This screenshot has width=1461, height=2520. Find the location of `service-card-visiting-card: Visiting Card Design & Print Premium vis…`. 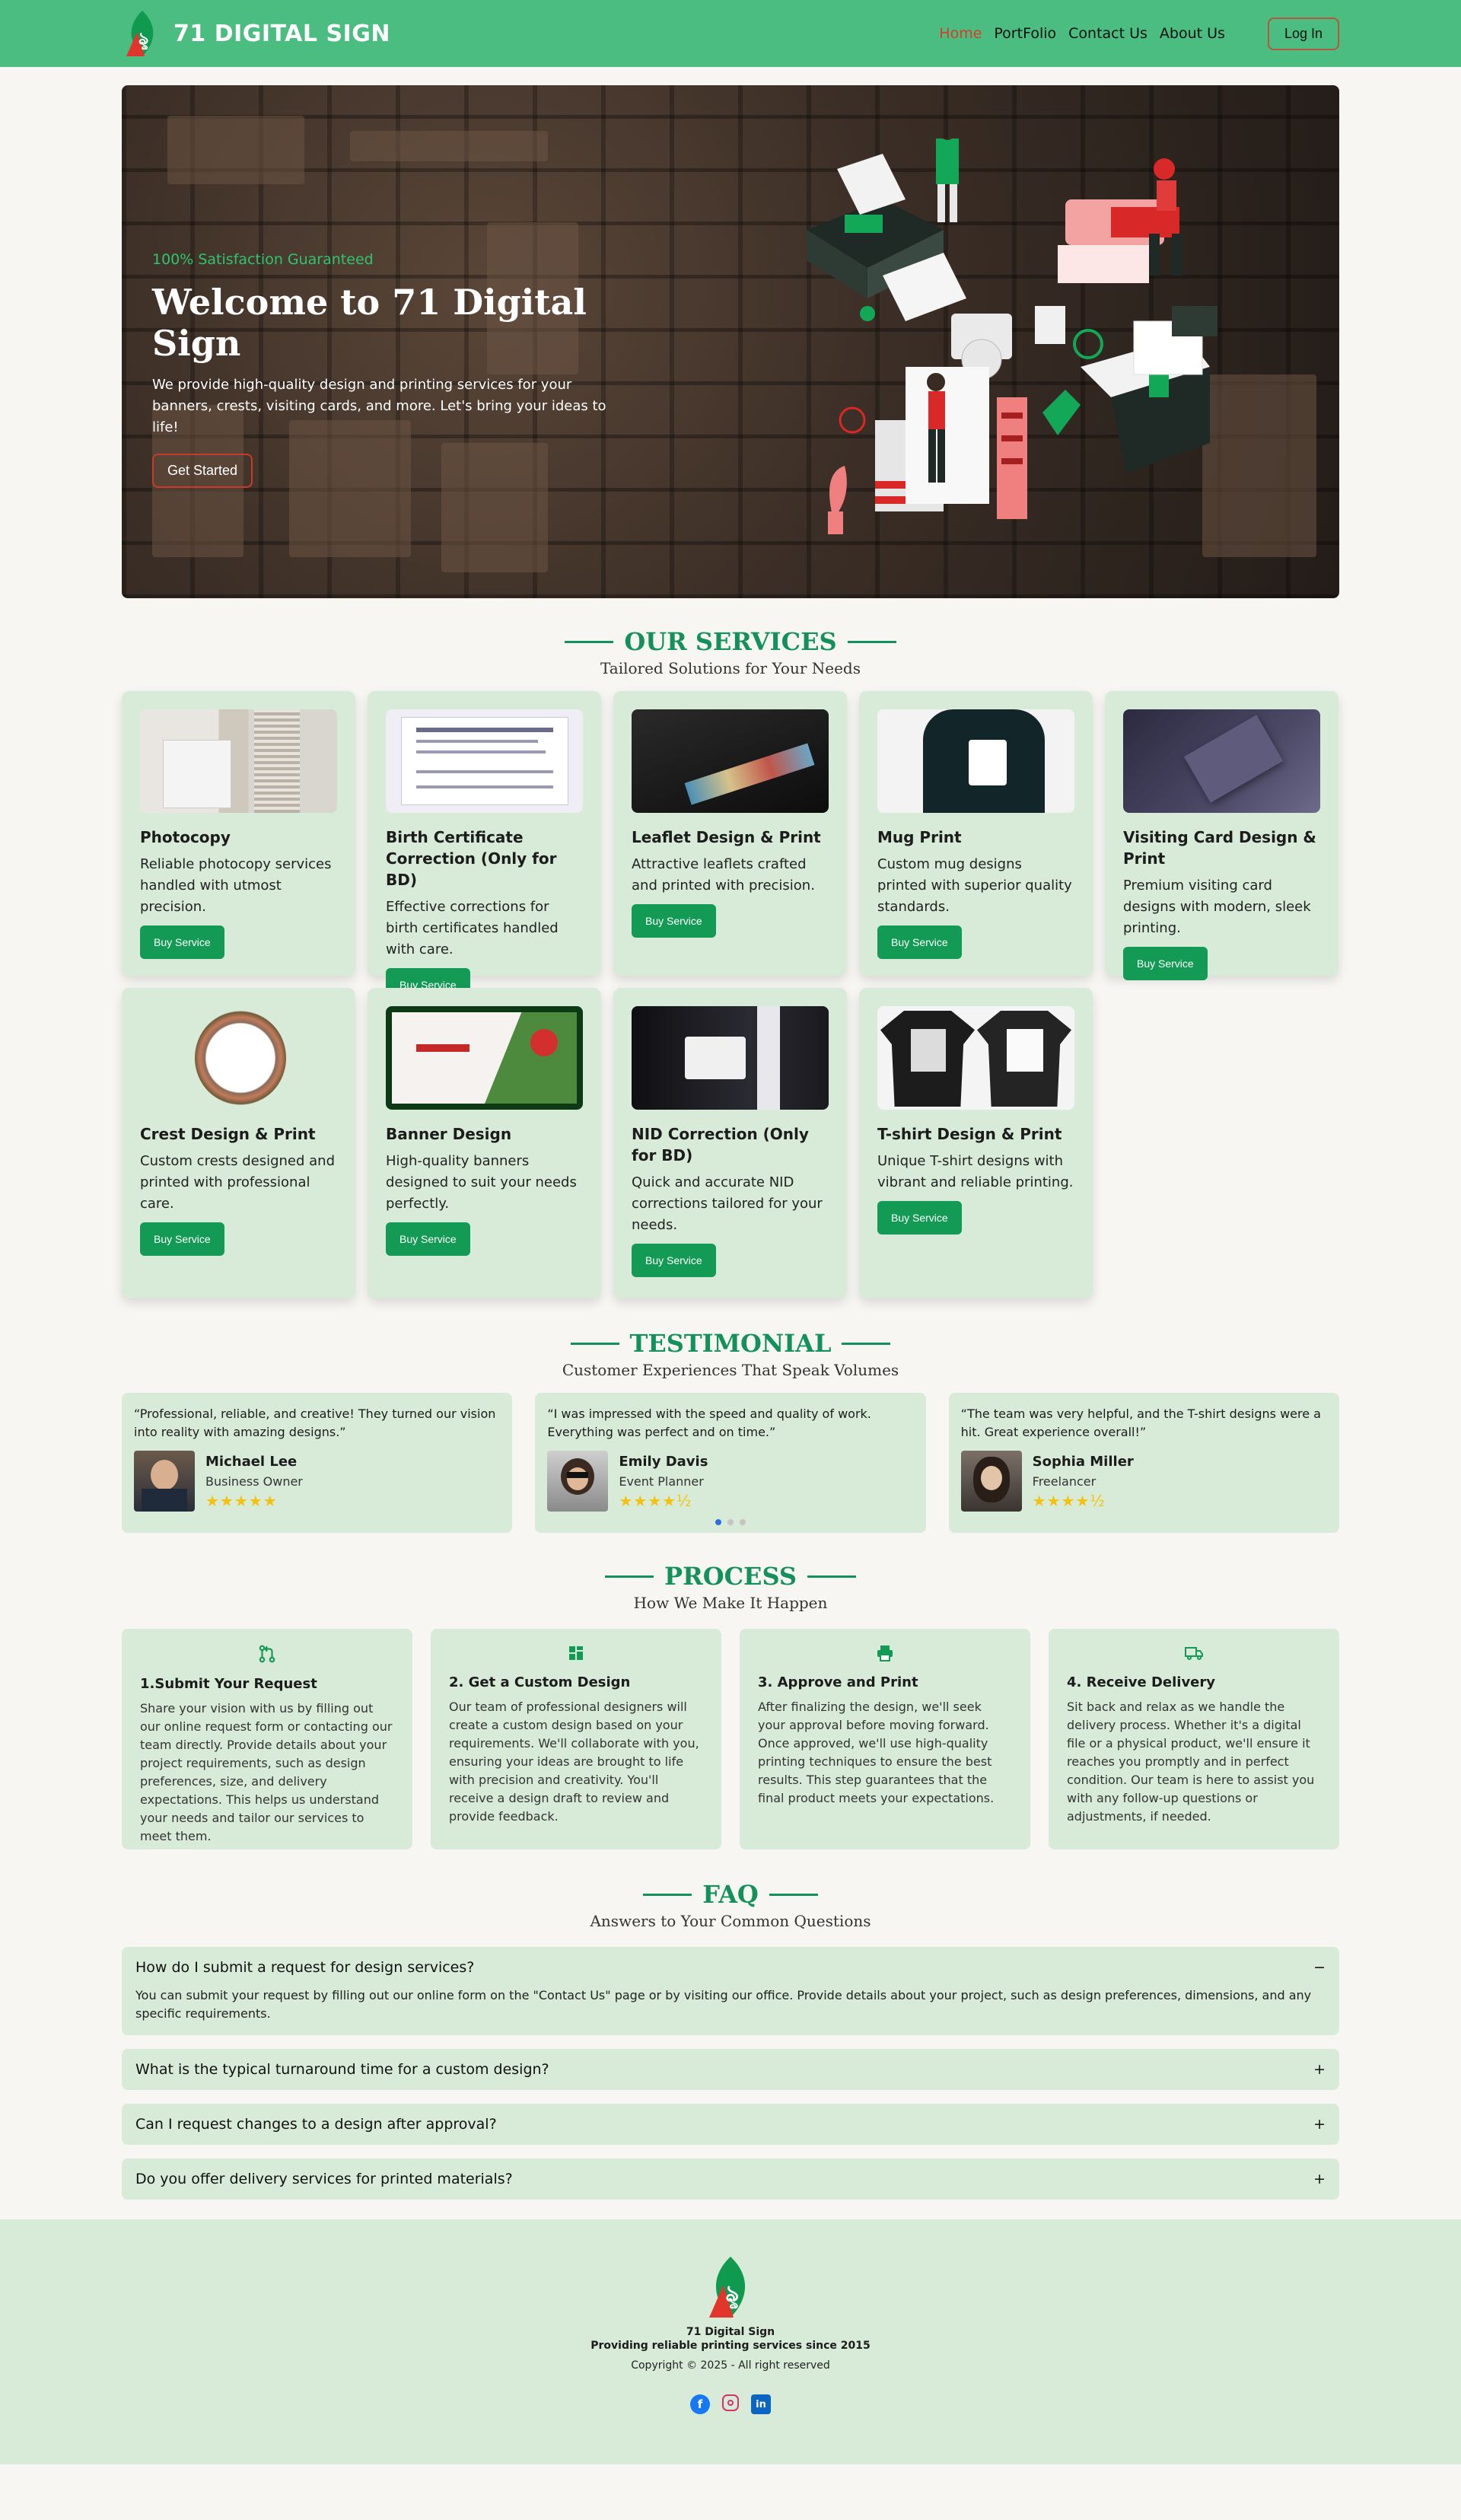

service-card-visiting-card: Visiting Card Design & Print Premium vis… is located at coordinates (1221, 835).